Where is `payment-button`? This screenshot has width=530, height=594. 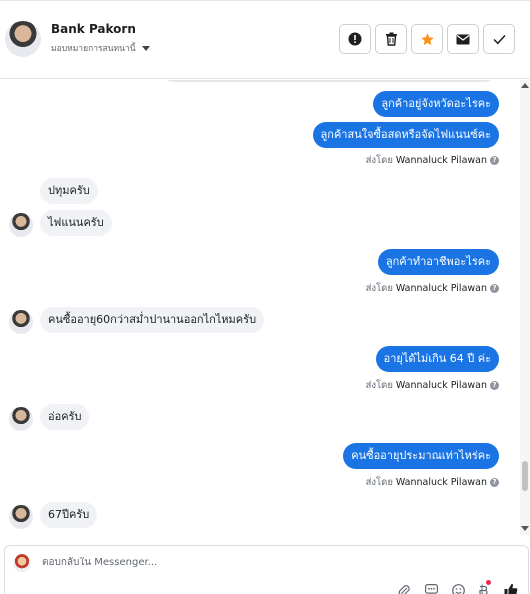
payment-button is located at coordinates (484, 587).